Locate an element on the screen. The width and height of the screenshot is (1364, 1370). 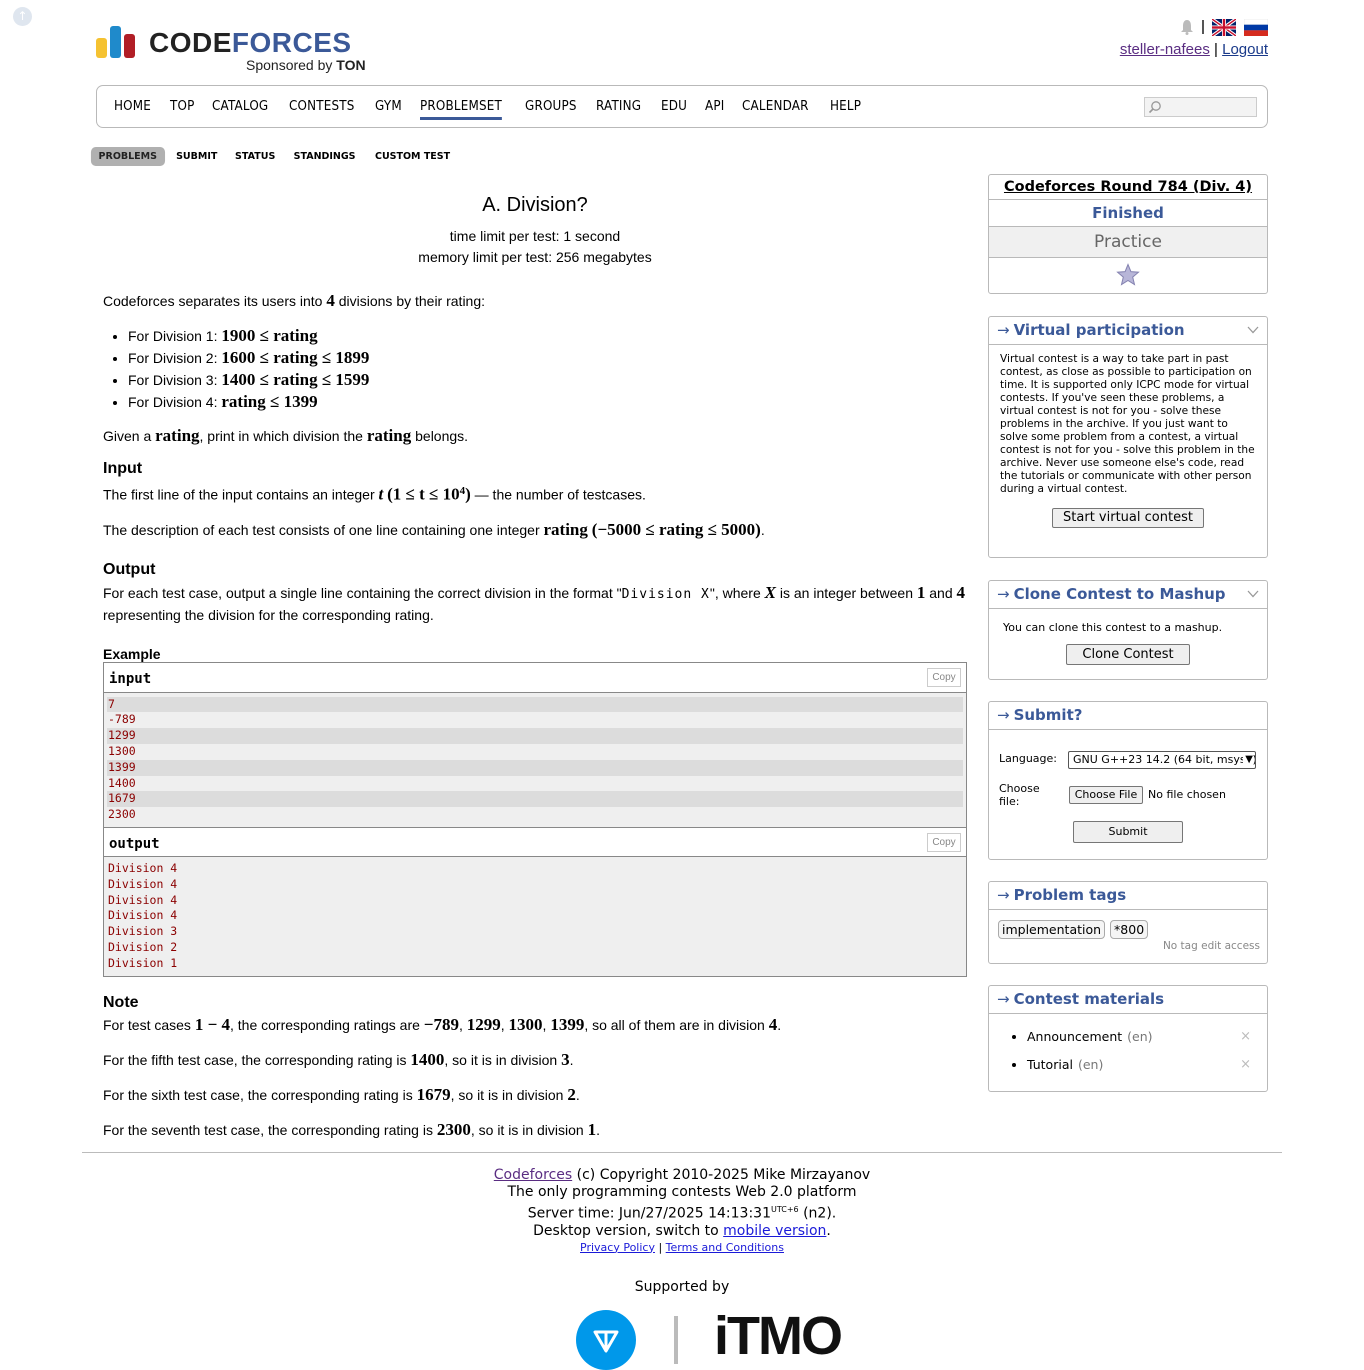
logo-text: CODEFORCES is located at coordinates (250, 42).